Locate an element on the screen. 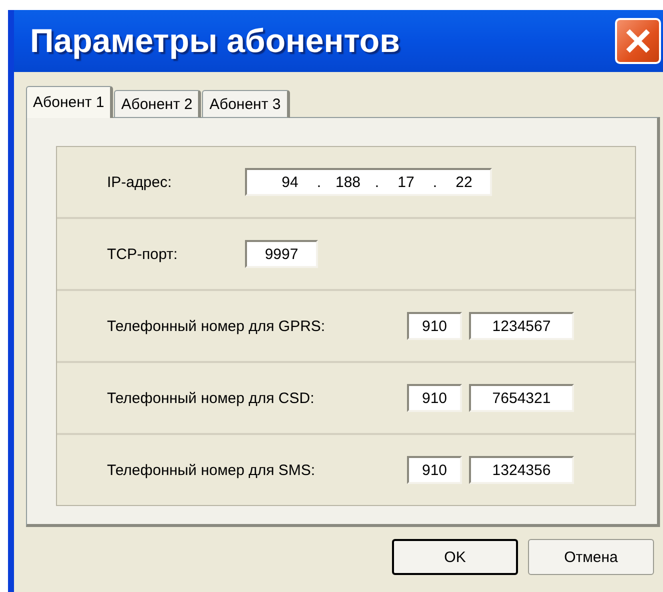 The image size is (663, 592). tab: Абонент 3 is located at coordinates (246, 104).